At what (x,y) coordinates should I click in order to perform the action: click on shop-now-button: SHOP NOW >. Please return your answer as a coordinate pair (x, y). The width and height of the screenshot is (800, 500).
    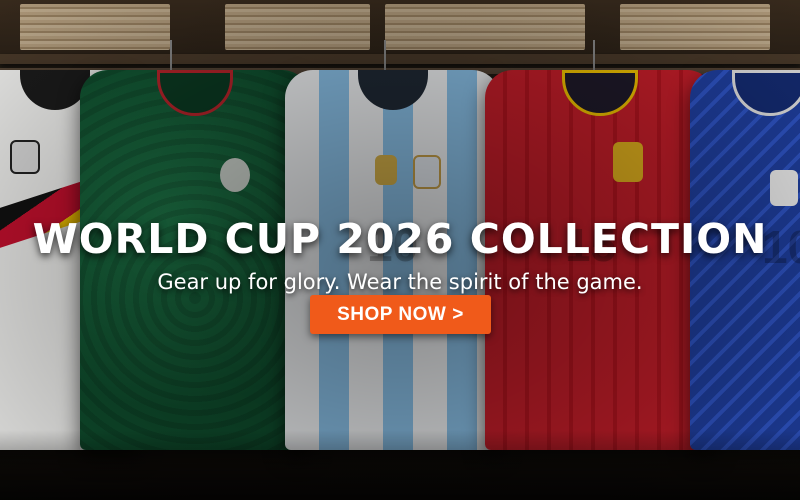
    Looking at the image, I should click on (400, 314).